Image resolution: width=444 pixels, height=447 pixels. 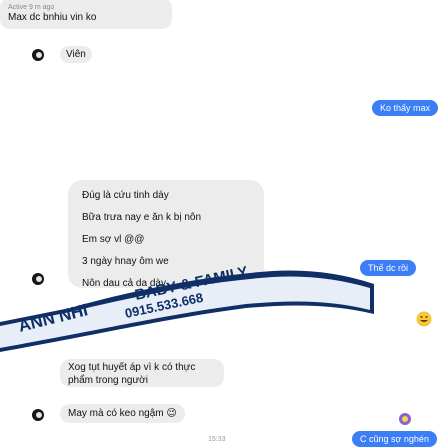 I want to click on message-bubble: May mà có keo ngậm 😉, so click(x=122, y=413).